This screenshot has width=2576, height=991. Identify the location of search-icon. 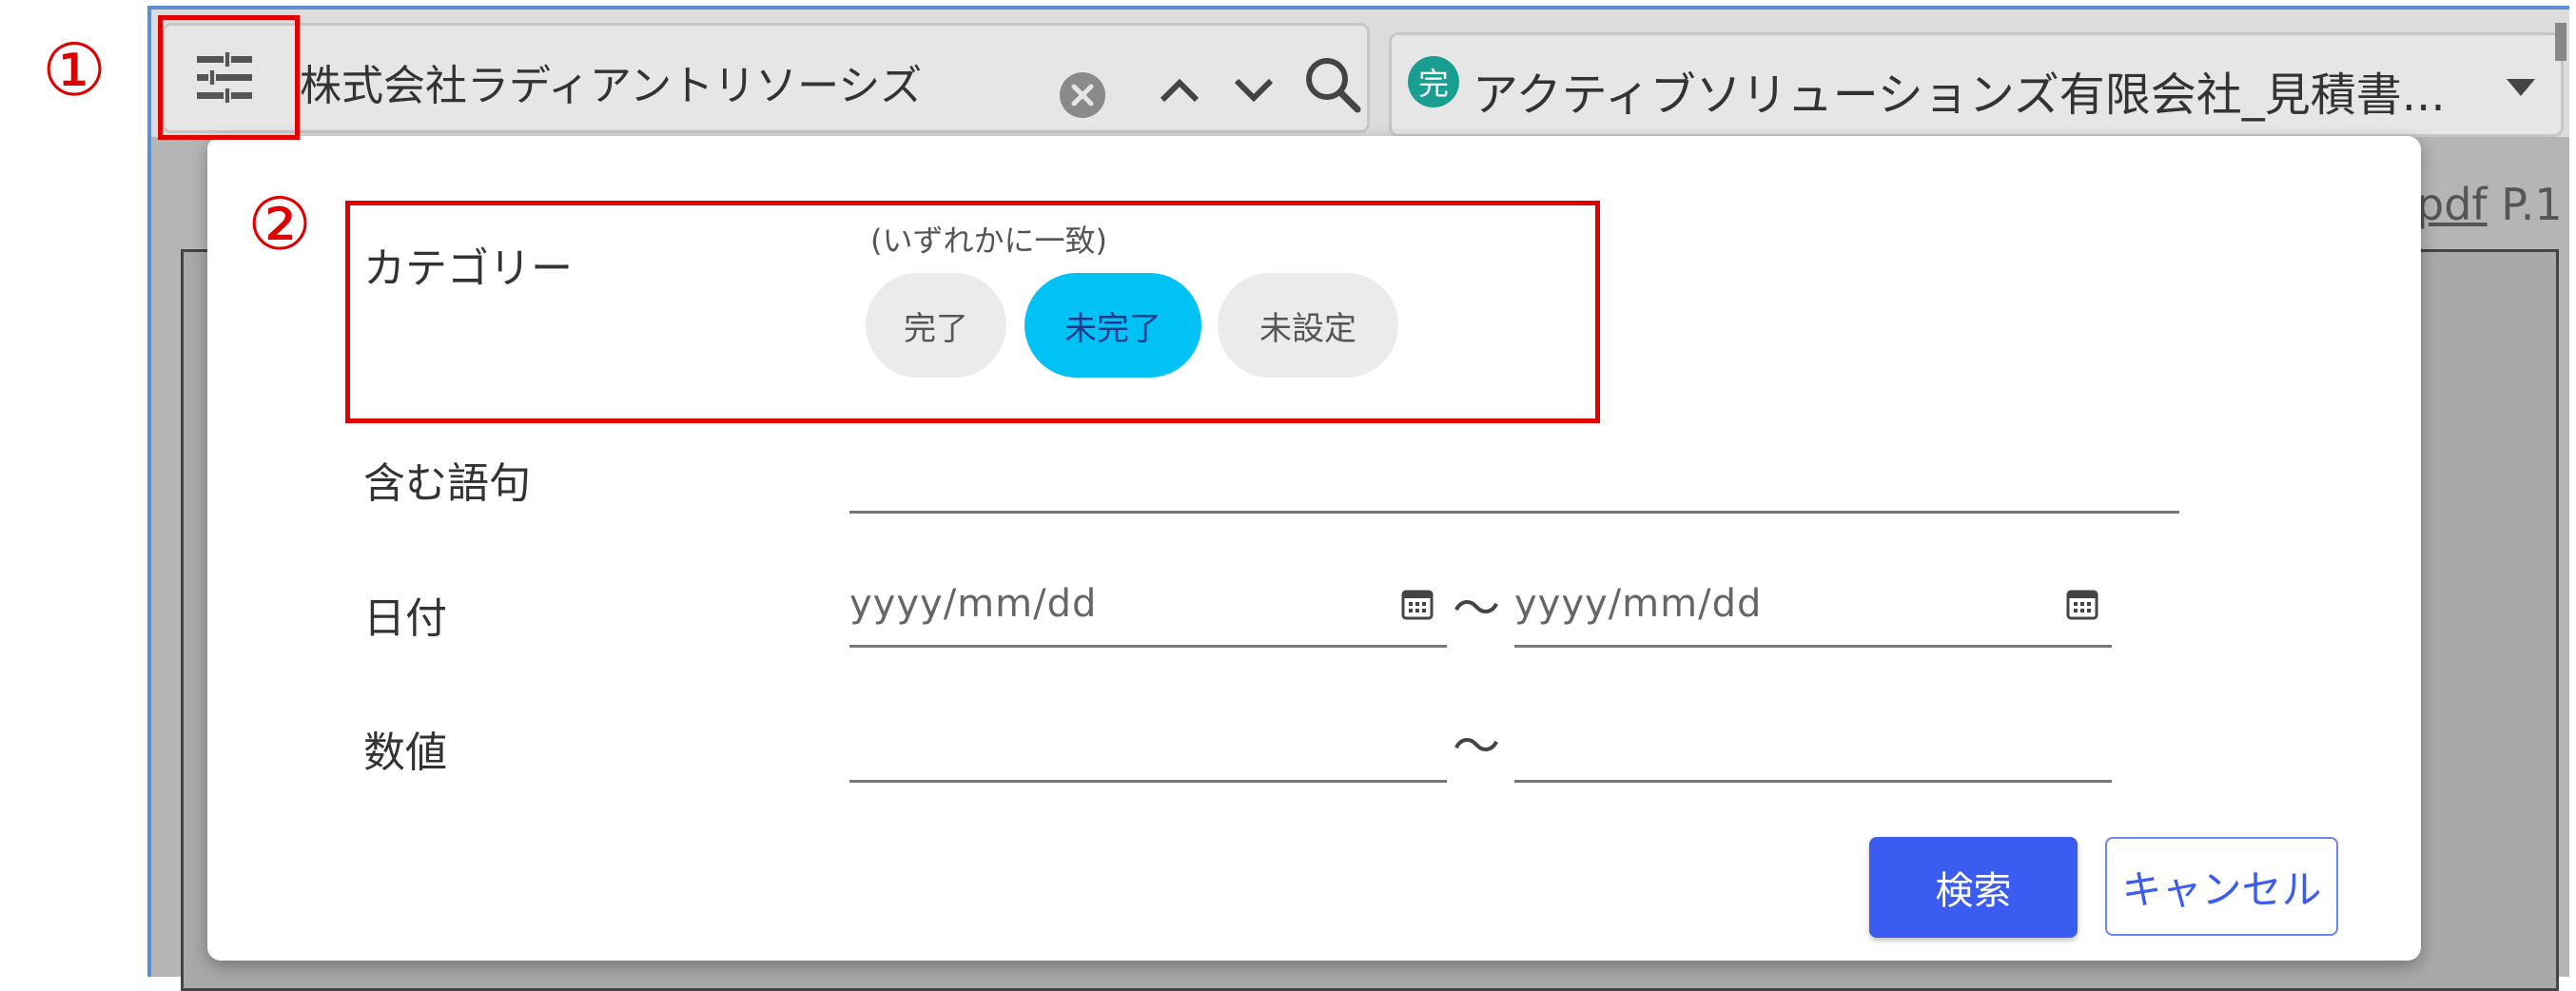
(1333, 84).